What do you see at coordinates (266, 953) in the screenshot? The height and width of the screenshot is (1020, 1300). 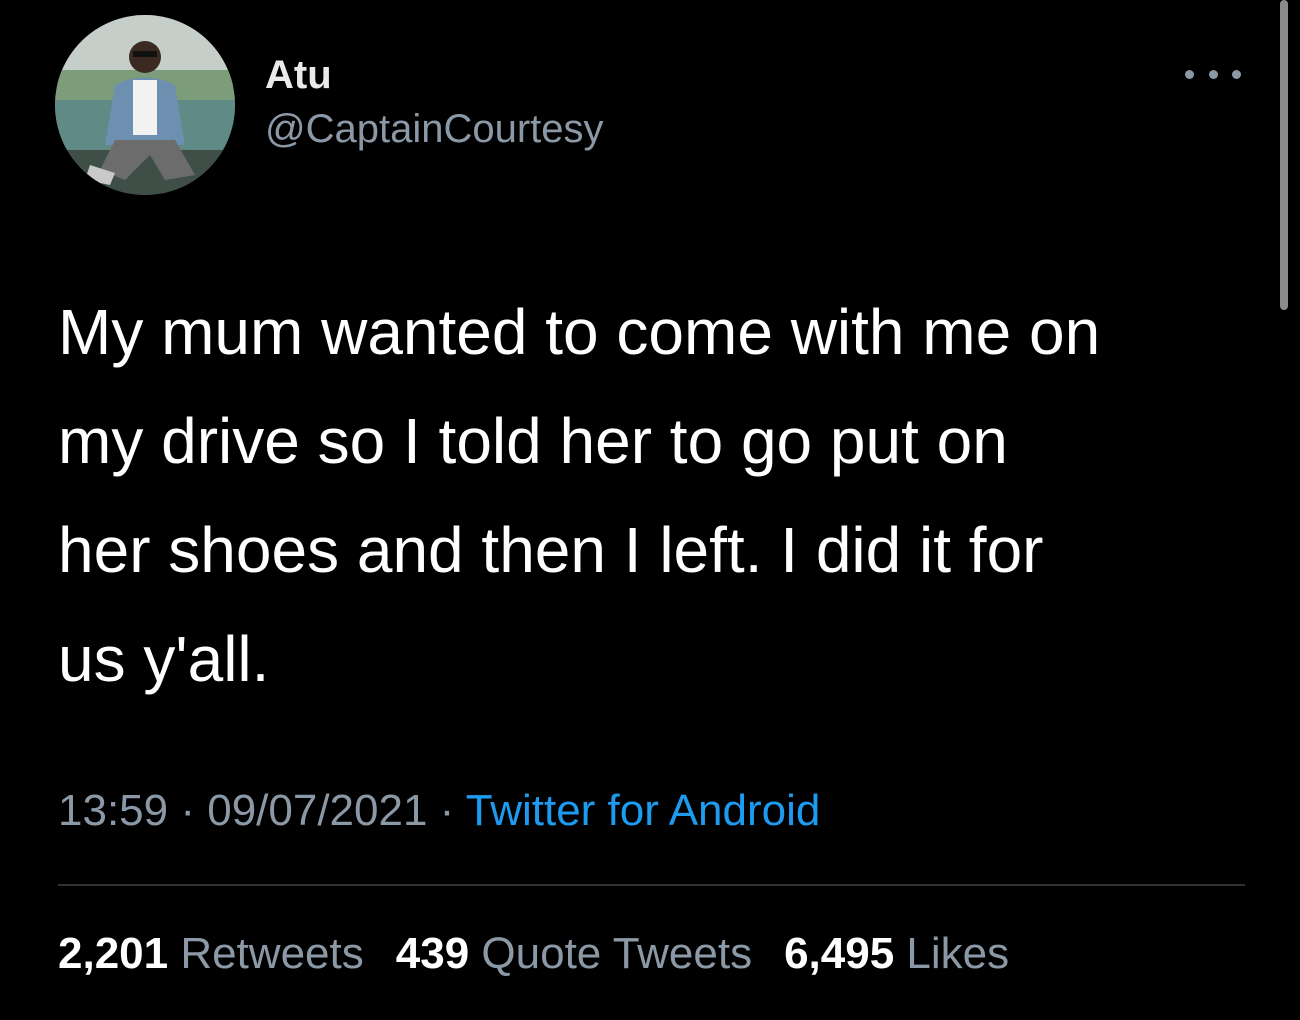 I see `retweets-label: Retweets` at bounding box center [266, 953].